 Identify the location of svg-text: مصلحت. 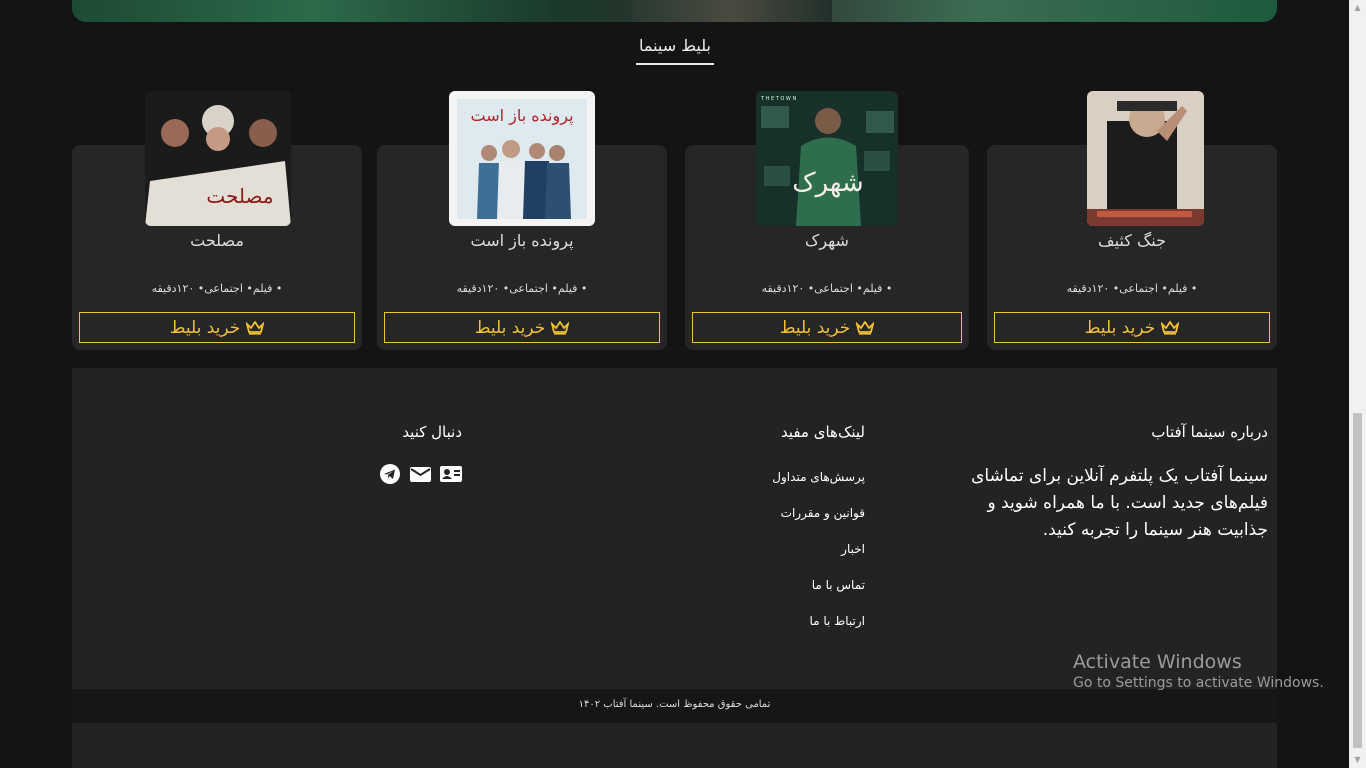
(239, 196).